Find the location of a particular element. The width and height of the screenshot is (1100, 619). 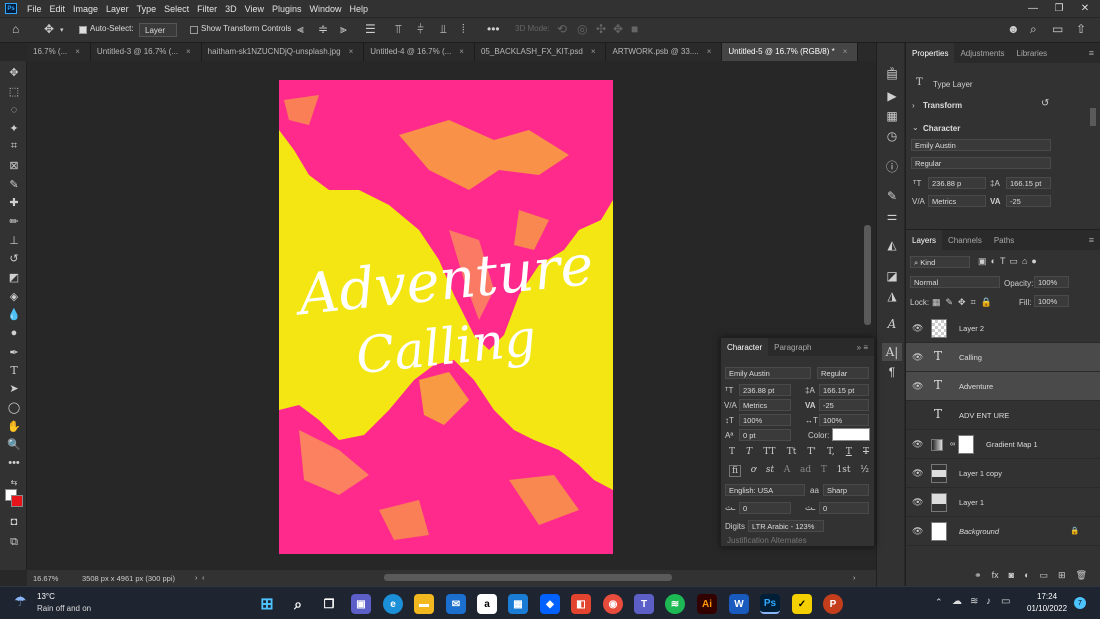

fractions-button: ½ is located at coordinates (864, 471).